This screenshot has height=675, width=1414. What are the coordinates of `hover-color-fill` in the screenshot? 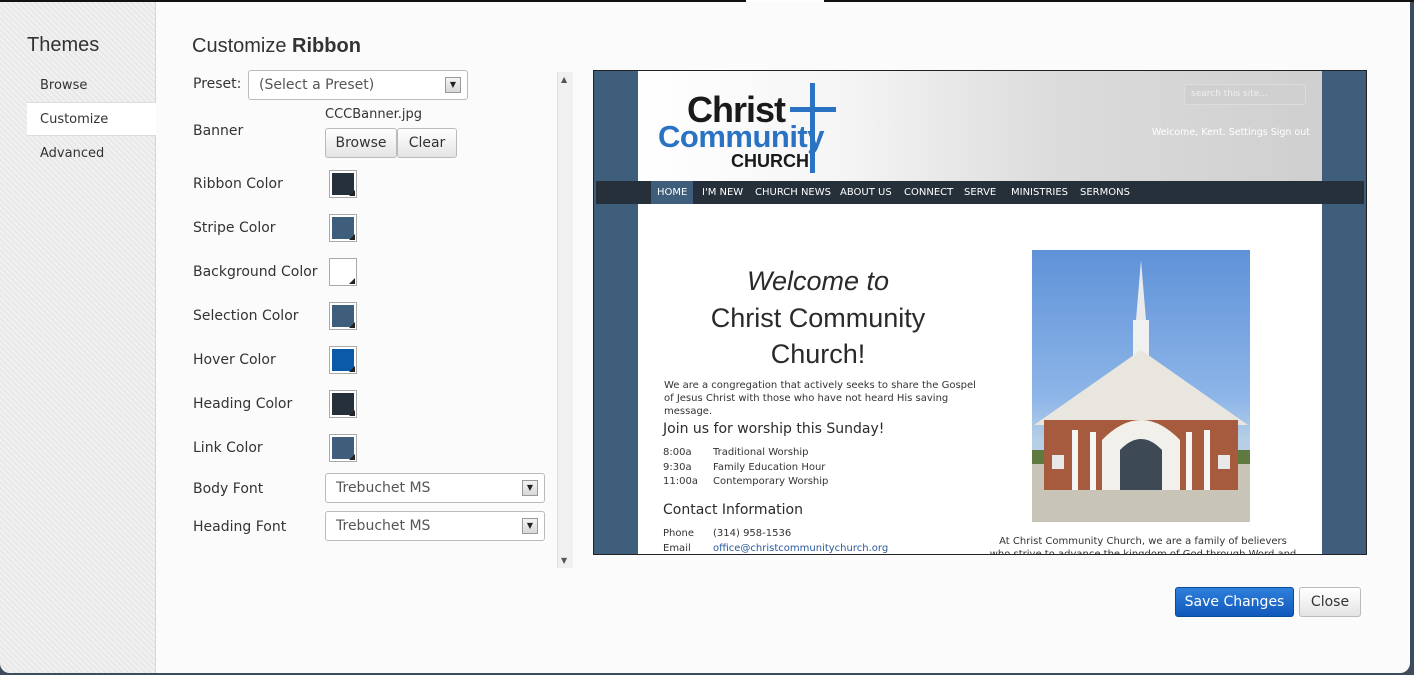 It's located at (343, 360).